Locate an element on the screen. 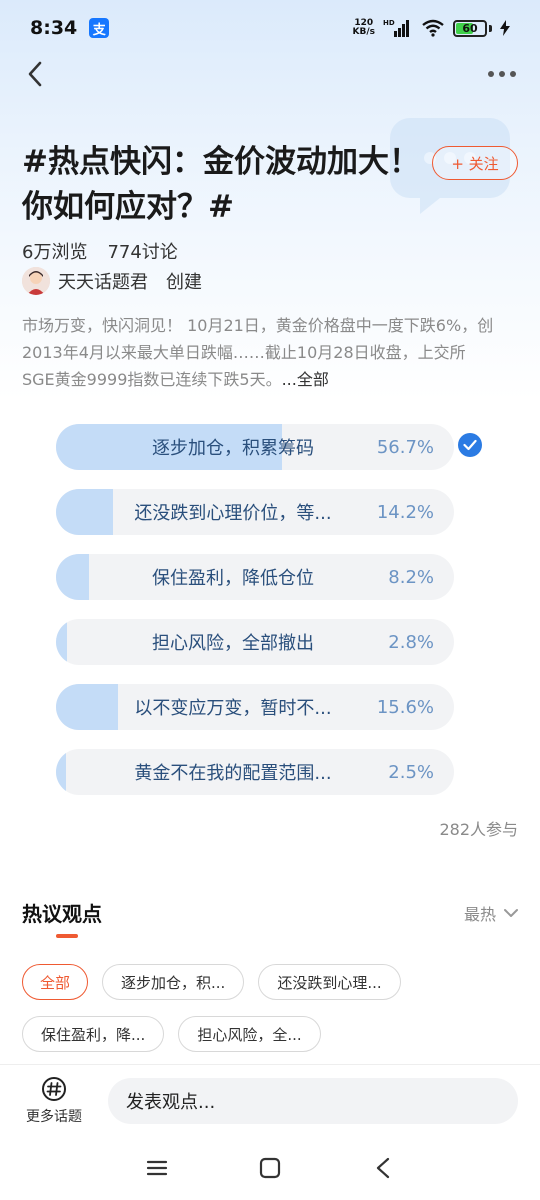 This screenshot has height=1200, width=540. poll-option-percent: 8.2% is located at coordinates (411, 577).